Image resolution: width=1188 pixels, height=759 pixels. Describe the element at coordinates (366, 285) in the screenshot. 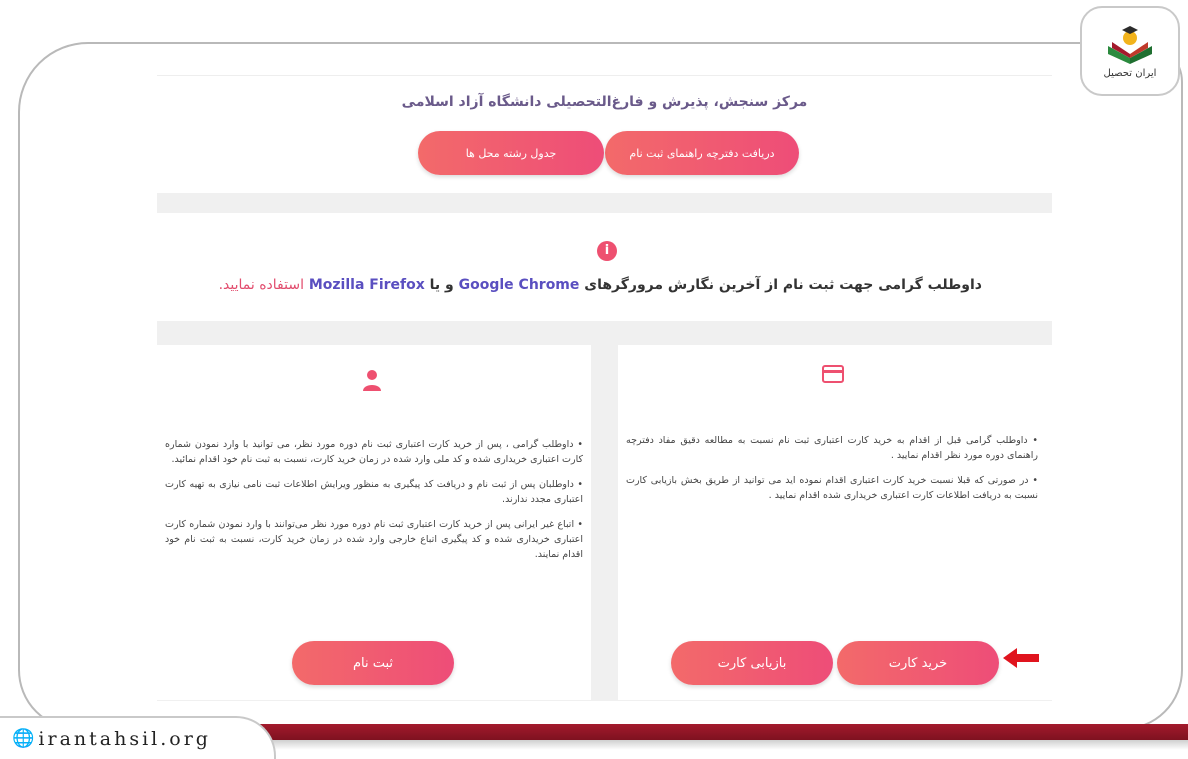

I see `notice-firefox: Mozilla Firefox` at that location.